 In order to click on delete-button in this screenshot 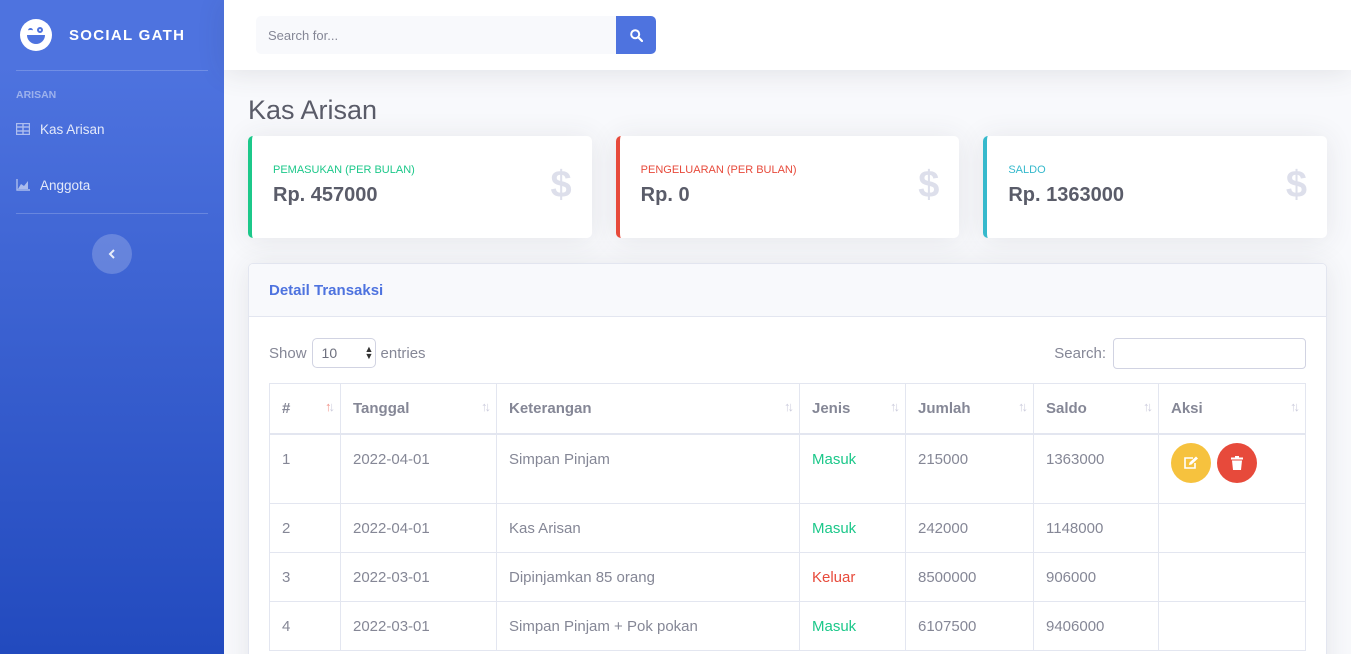, I will do `click(1237, 462)`.